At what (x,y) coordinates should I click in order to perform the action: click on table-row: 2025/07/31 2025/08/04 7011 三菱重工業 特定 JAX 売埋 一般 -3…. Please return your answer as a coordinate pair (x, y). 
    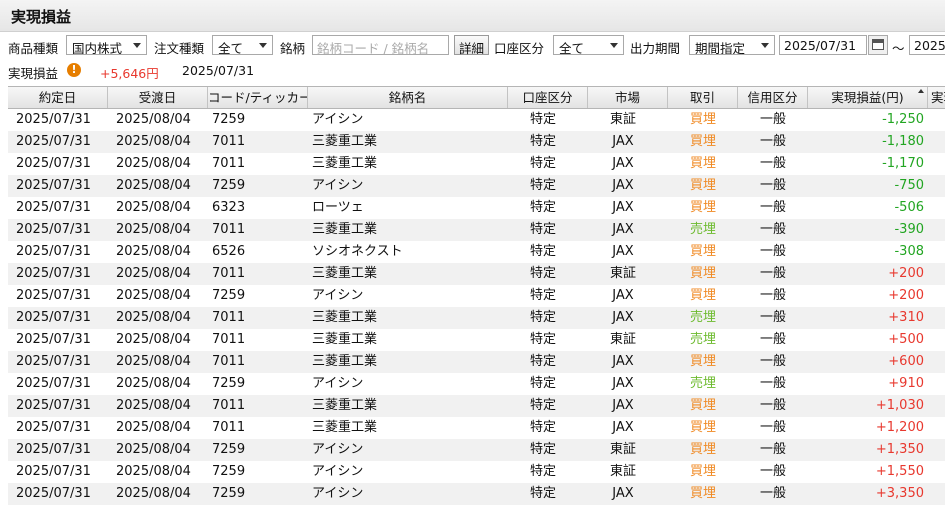
    Looking at the image, I should click on (476, 230).